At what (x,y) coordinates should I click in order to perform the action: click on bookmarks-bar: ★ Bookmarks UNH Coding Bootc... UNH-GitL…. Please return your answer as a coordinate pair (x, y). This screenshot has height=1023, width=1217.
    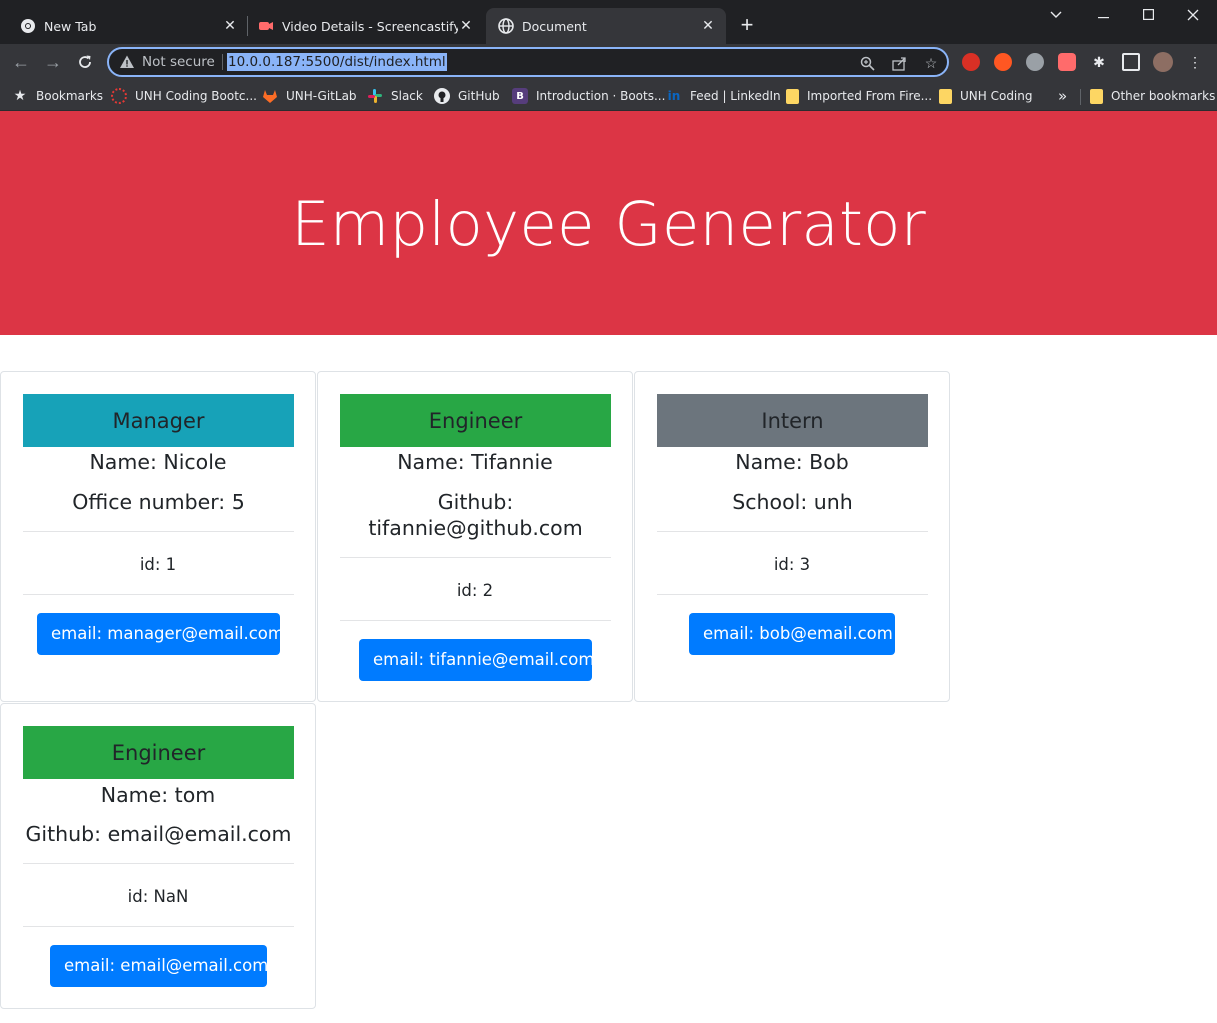
    Looking at the image, I should click on (608, 95).